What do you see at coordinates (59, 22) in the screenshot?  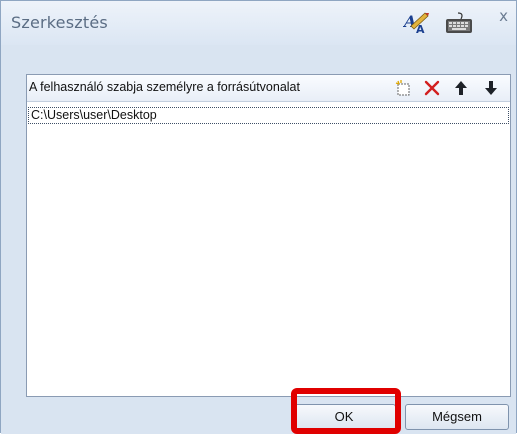 I see `dialog-title: Szerkesztés` at bounding box center [59, 22].